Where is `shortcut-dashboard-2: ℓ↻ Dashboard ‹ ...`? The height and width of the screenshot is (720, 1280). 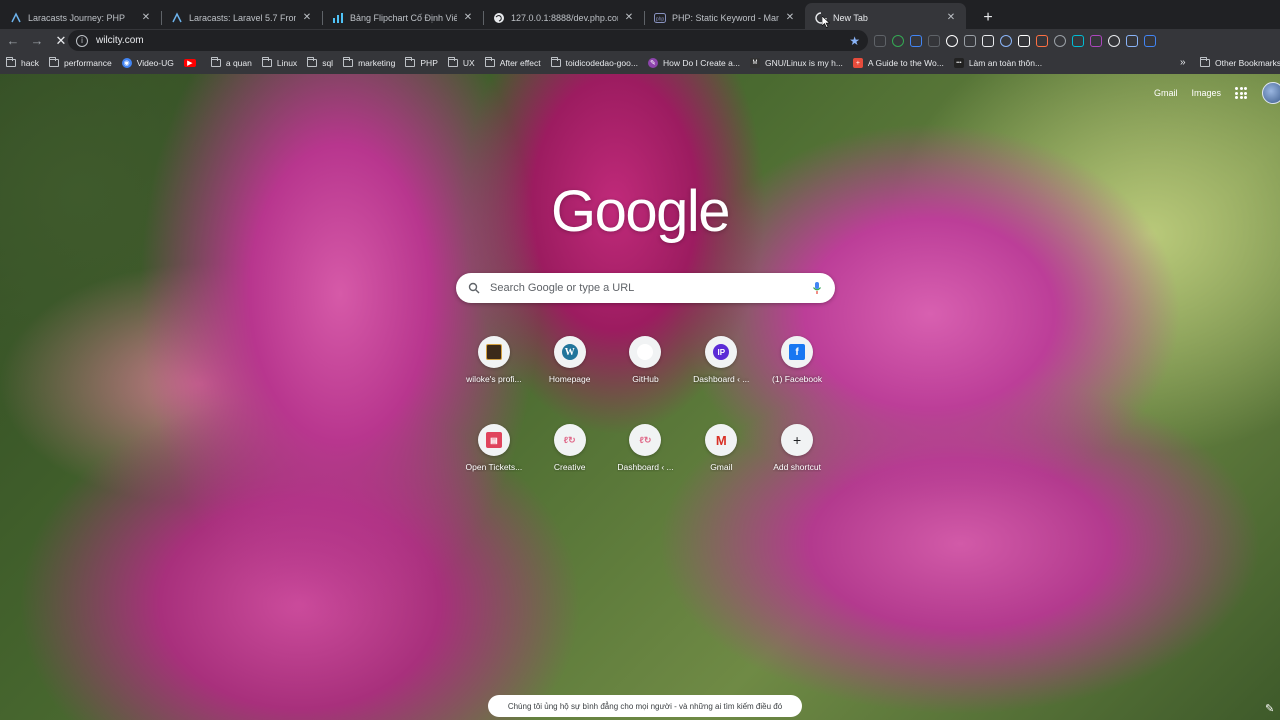
shortcut-dashboard-2: ℓ↻ Dashboard ‹ ... is located at coordinates (646, 458).